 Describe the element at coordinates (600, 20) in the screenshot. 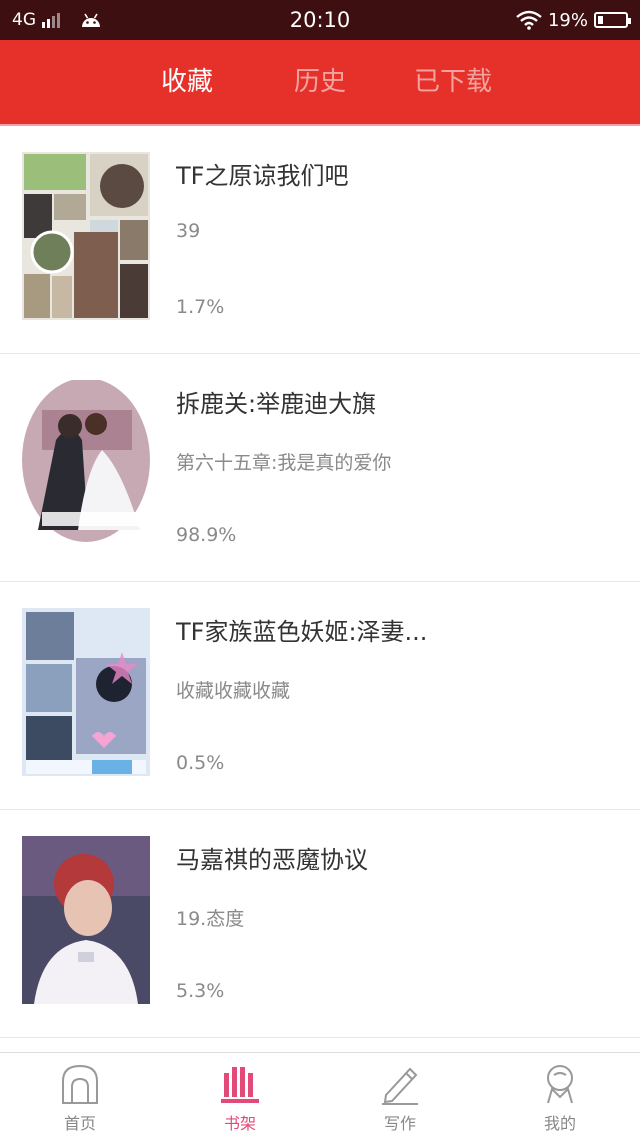

I see `battery-fill` at that location.